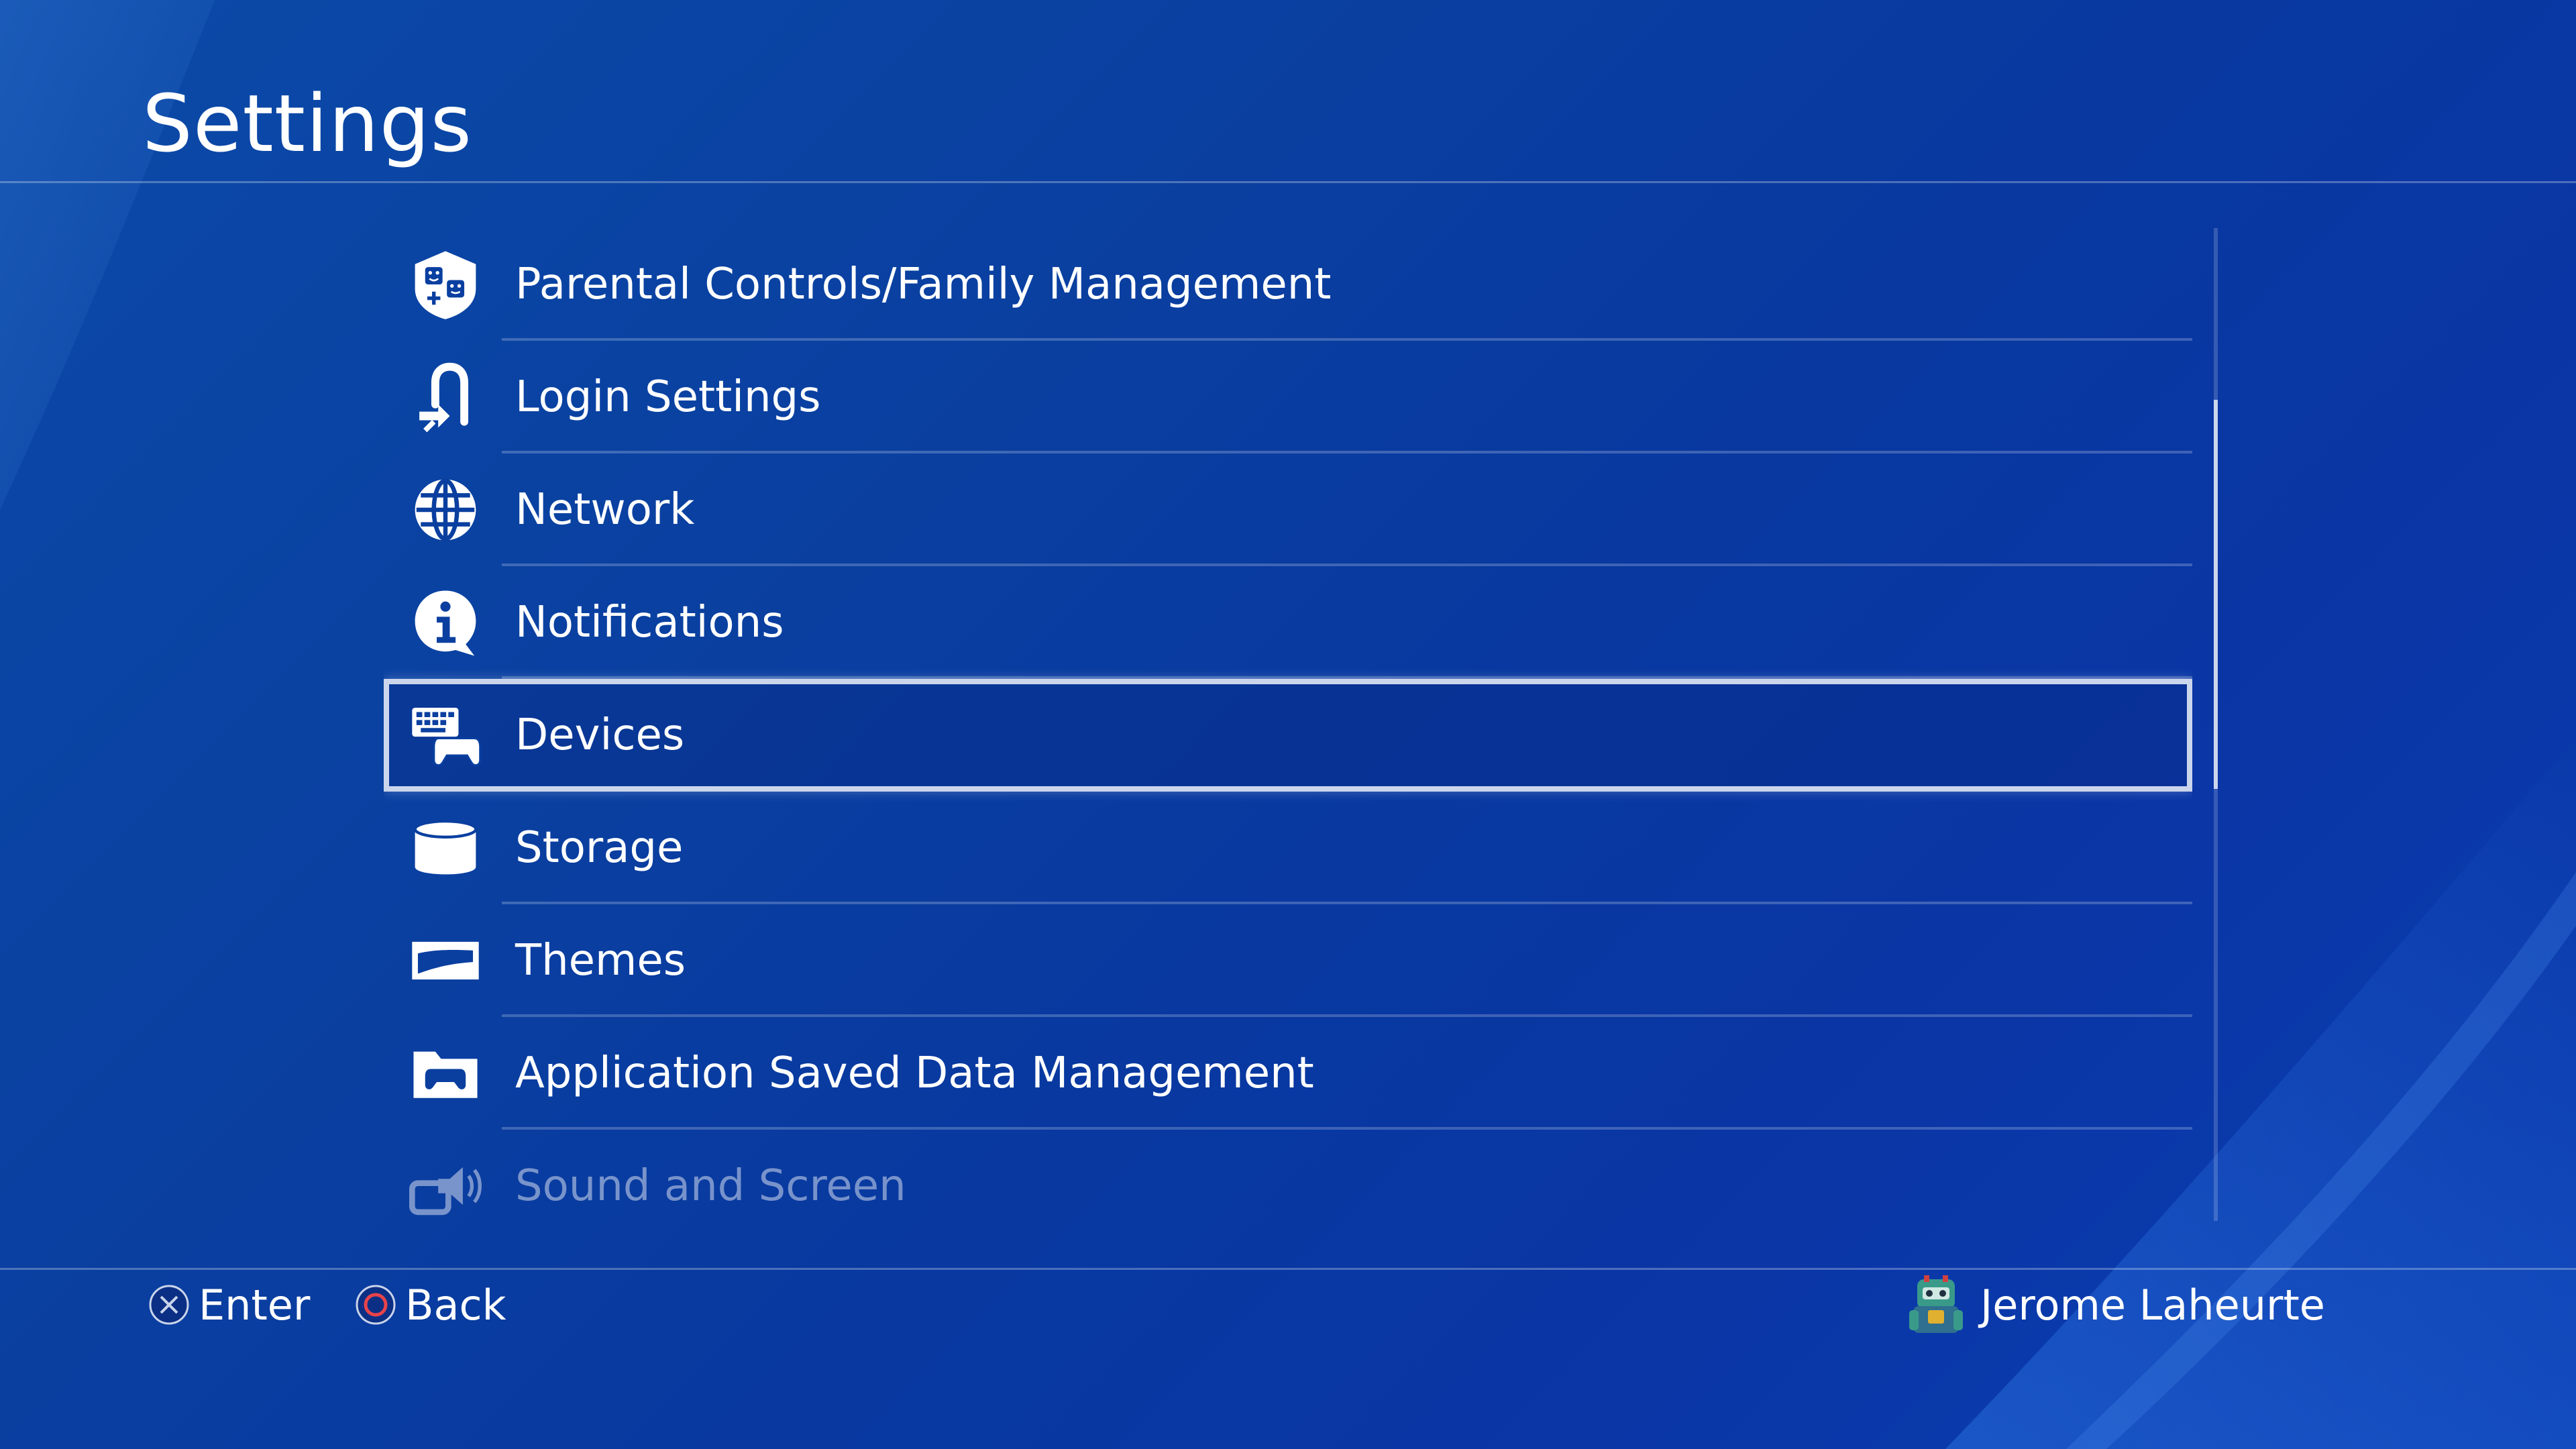  I want to click on footer: Enter Back Jerome Laheurte, so click(1288, 1305).